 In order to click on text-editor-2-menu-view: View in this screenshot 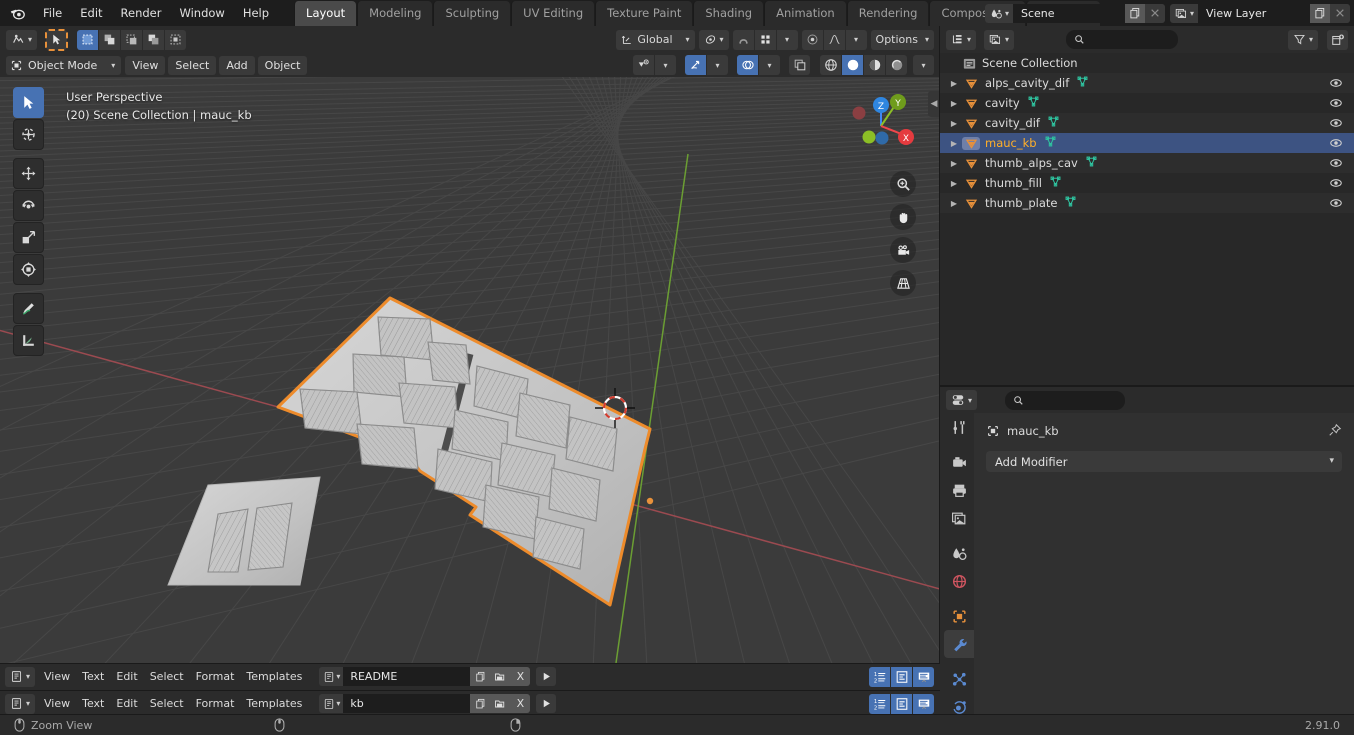, I will do `click(57, 703)`.